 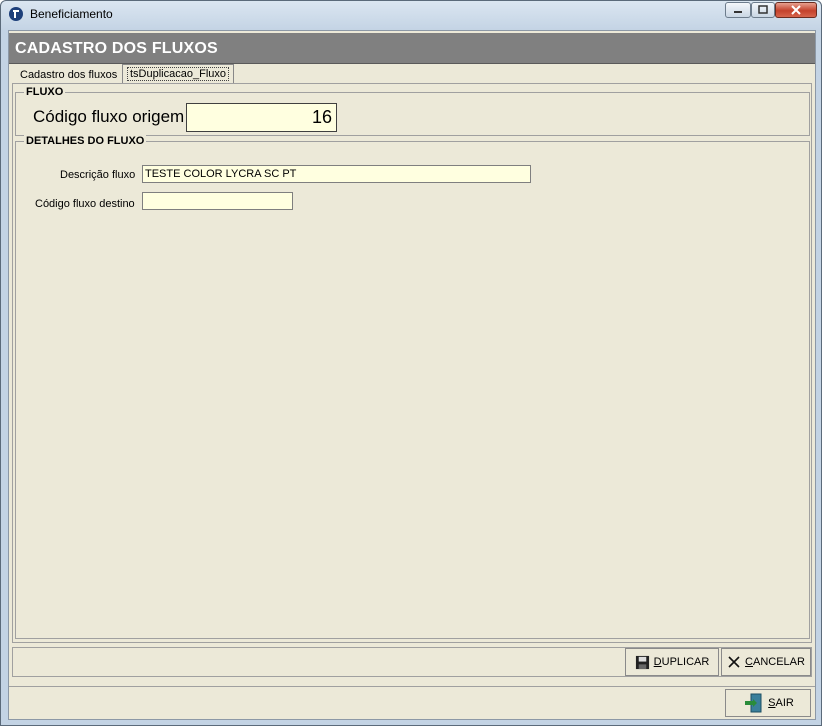 What do you see at coordinates (109, 116) in the screenshot?
I see `codigo-fluxo-origem-label: Código fluxo origem` at bounding box center [109, 116].